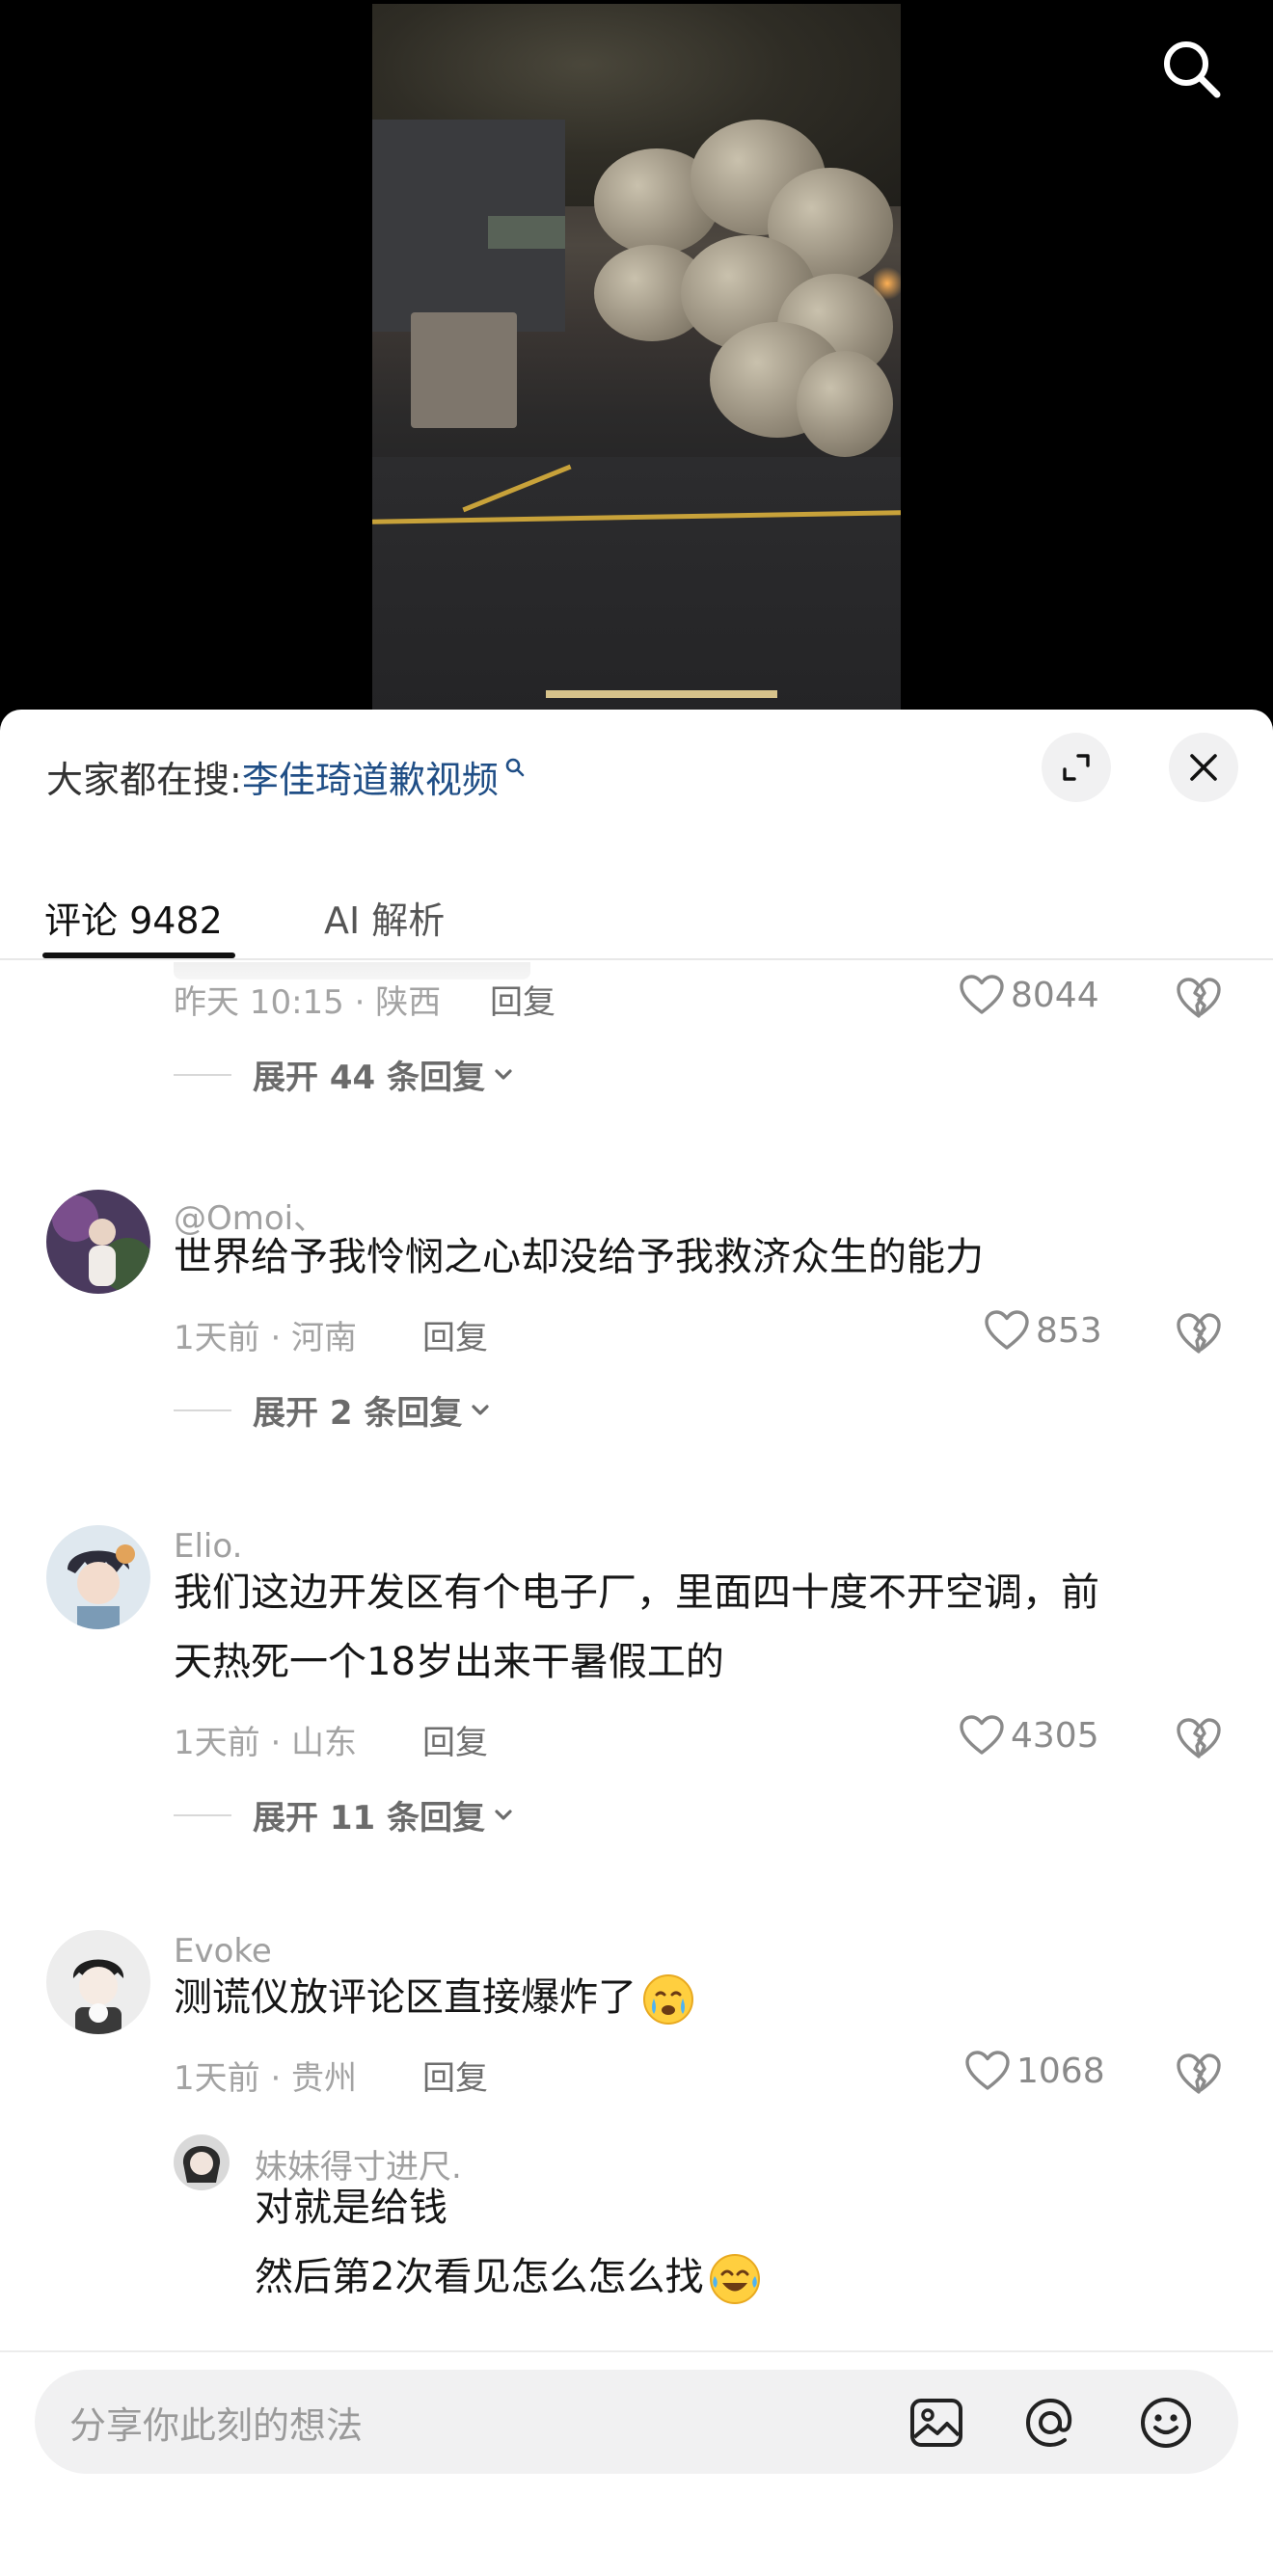 The height and width of the screenshot is (2576, 1273). I want to click on reply-line: 然后第2次看见怎么怎么找, so click(479, 2277).